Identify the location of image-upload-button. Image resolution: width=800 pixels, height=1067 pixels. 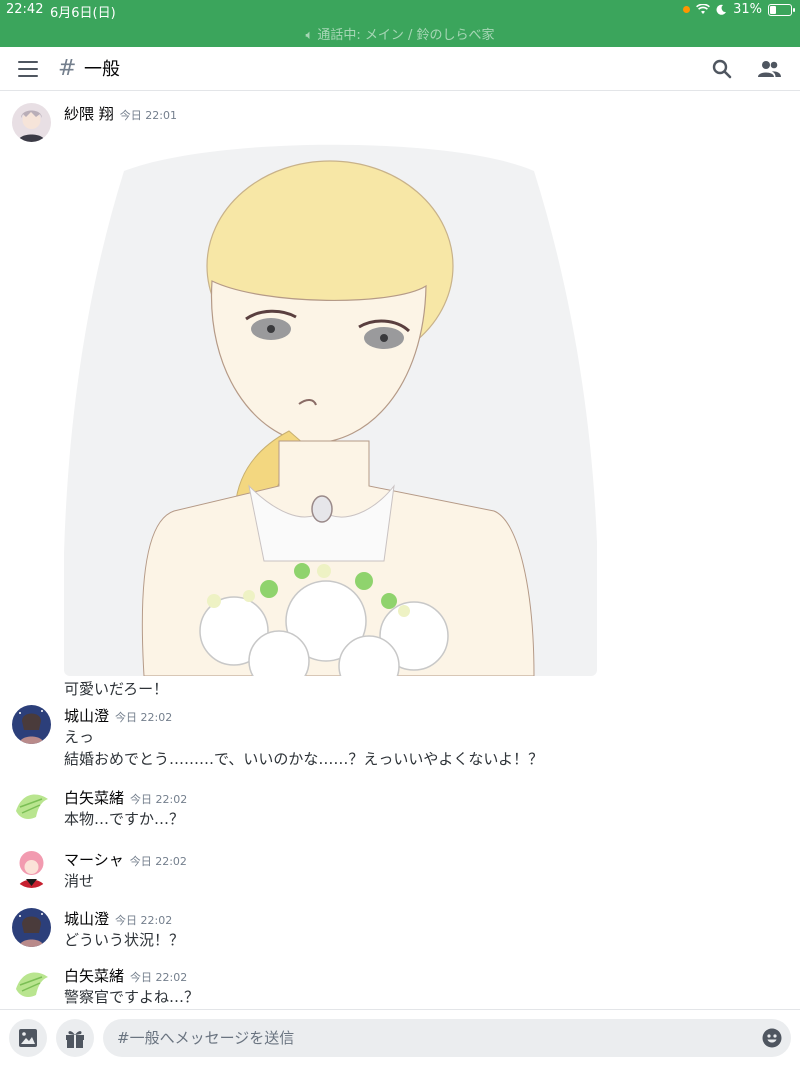
(28, 1038).